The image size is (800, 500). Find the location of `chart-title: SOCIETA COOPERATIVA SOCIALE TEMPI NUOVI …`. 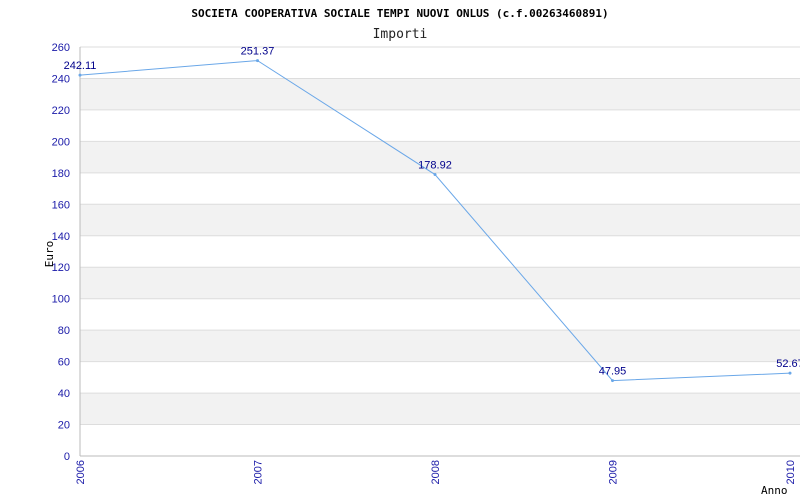

chart-title: SOCIETA COOPERATIVA SOCIALE TEMPI NUOVI … is located at coordinates (399, 13).